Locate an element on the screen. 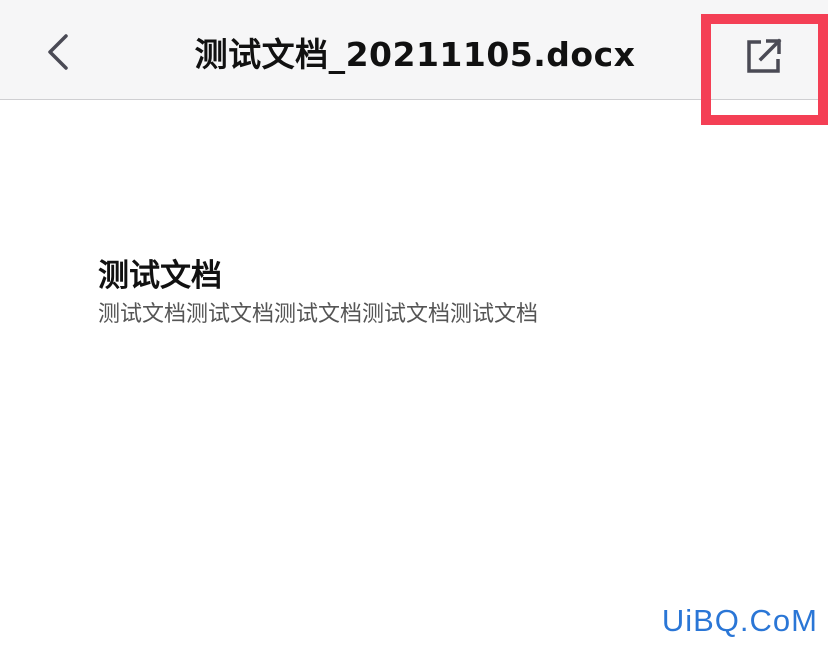 The image size is (828, 647). back-button is located at coordinates (58, 52).